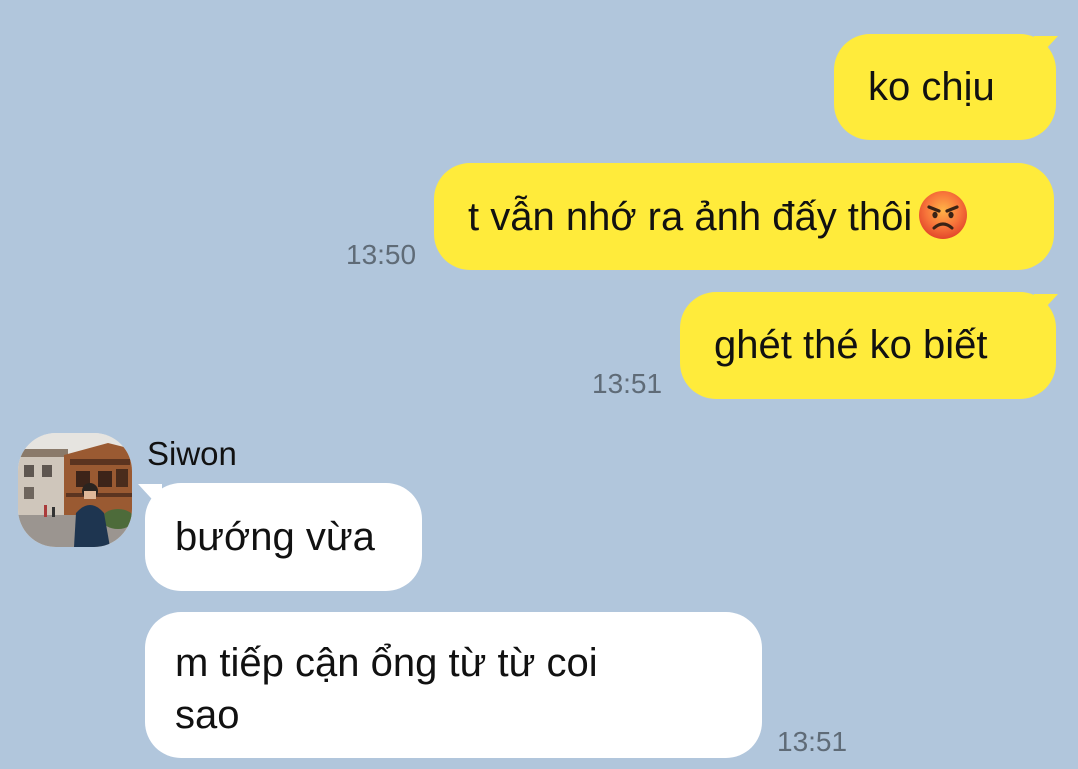 This screenshot has height=769, width=1078. Describe the element at coordinates (690, 217) in the screenshot. I see `message-text: t vẫn nhớ ra ảnh đấy thôi` at that location.